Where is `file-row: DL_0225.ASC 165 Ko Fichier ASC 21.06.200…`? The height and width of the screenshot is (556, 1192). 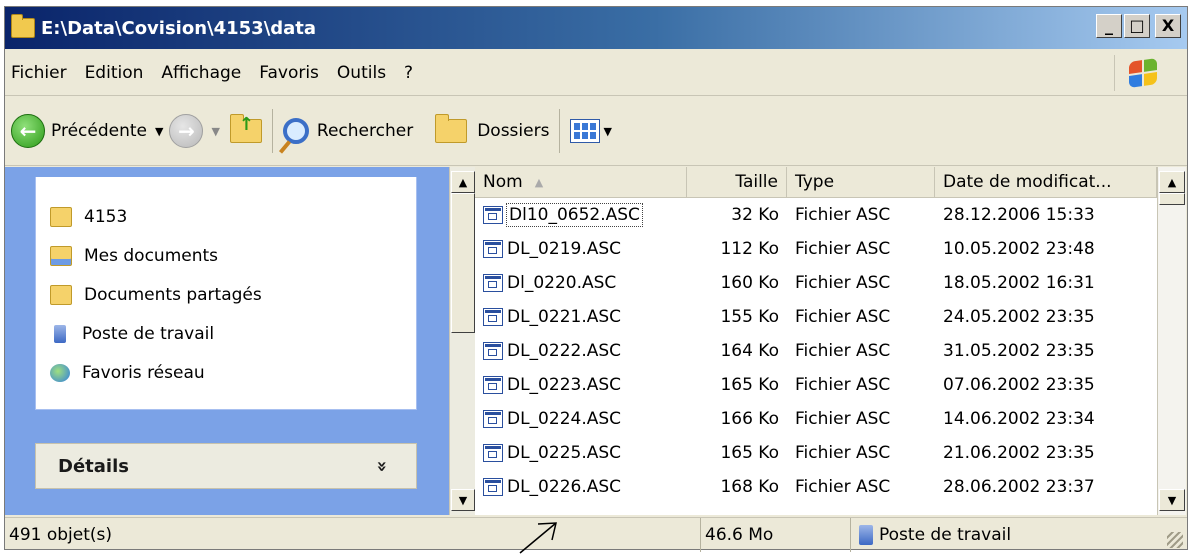
file-row: DL_0225.ASC 165 Ko Fichier ASC 21.06.200… is located at coordinates (816, 453).